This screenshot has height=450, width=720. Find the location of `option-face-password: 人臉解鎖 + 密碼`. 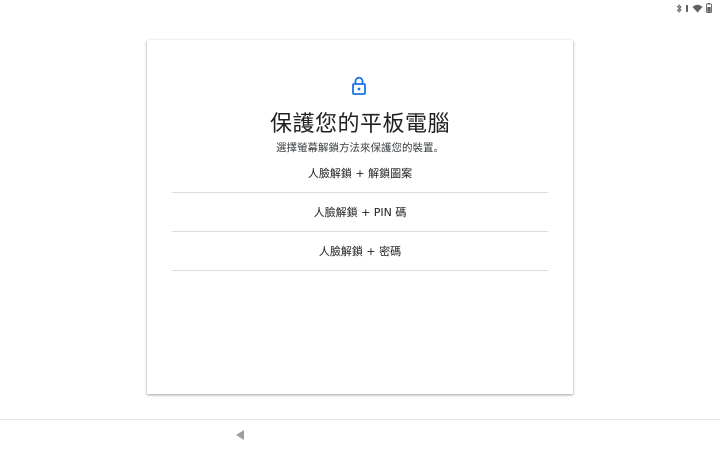

option-face-password: 人臉解鎖 + 密碼 is located at coordinates (360, 251).